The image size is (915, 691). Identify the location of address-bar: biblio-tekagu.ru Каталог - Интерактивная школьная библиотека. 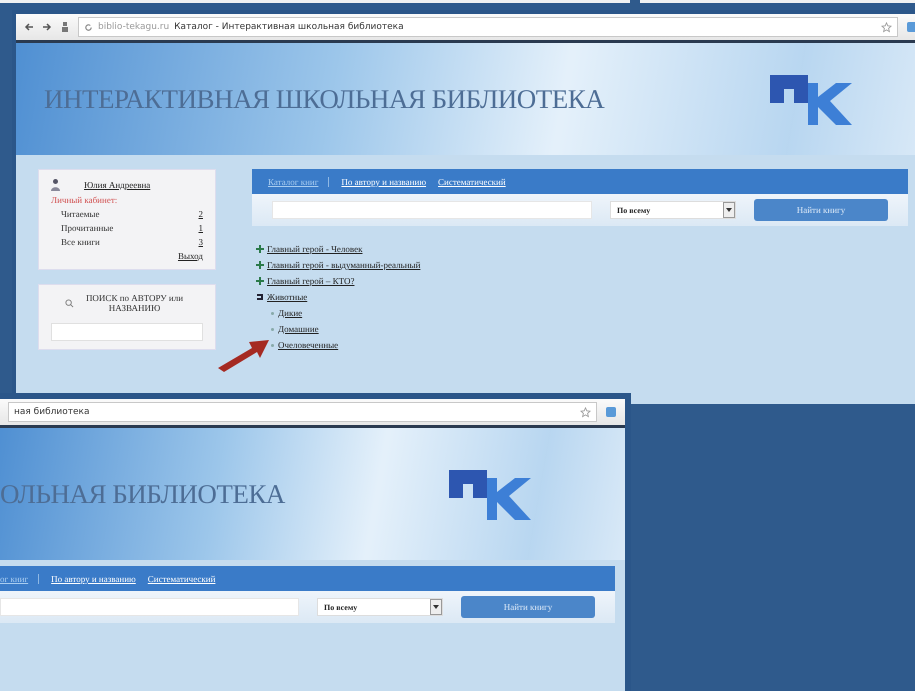
(488, 27).